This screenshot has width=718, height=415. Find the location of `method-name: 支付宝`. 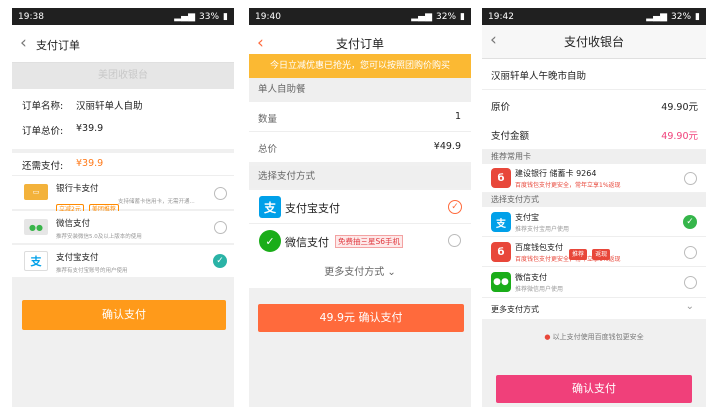

method-name: 支付宝 is located at coordinates (527, 217).